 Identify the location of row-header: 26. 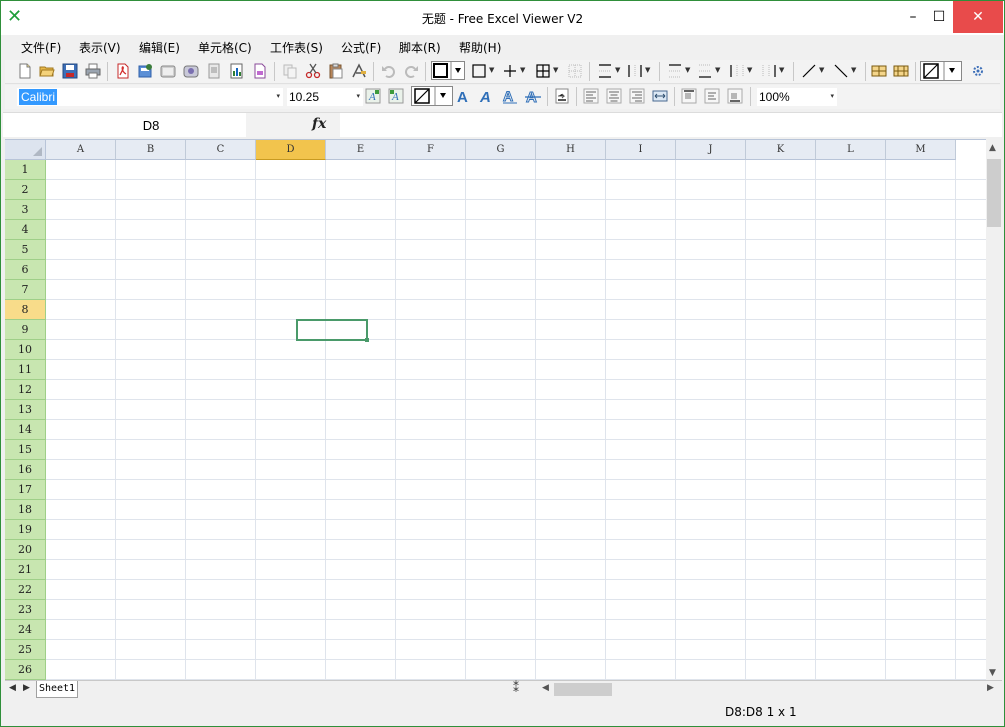
(25, 670).